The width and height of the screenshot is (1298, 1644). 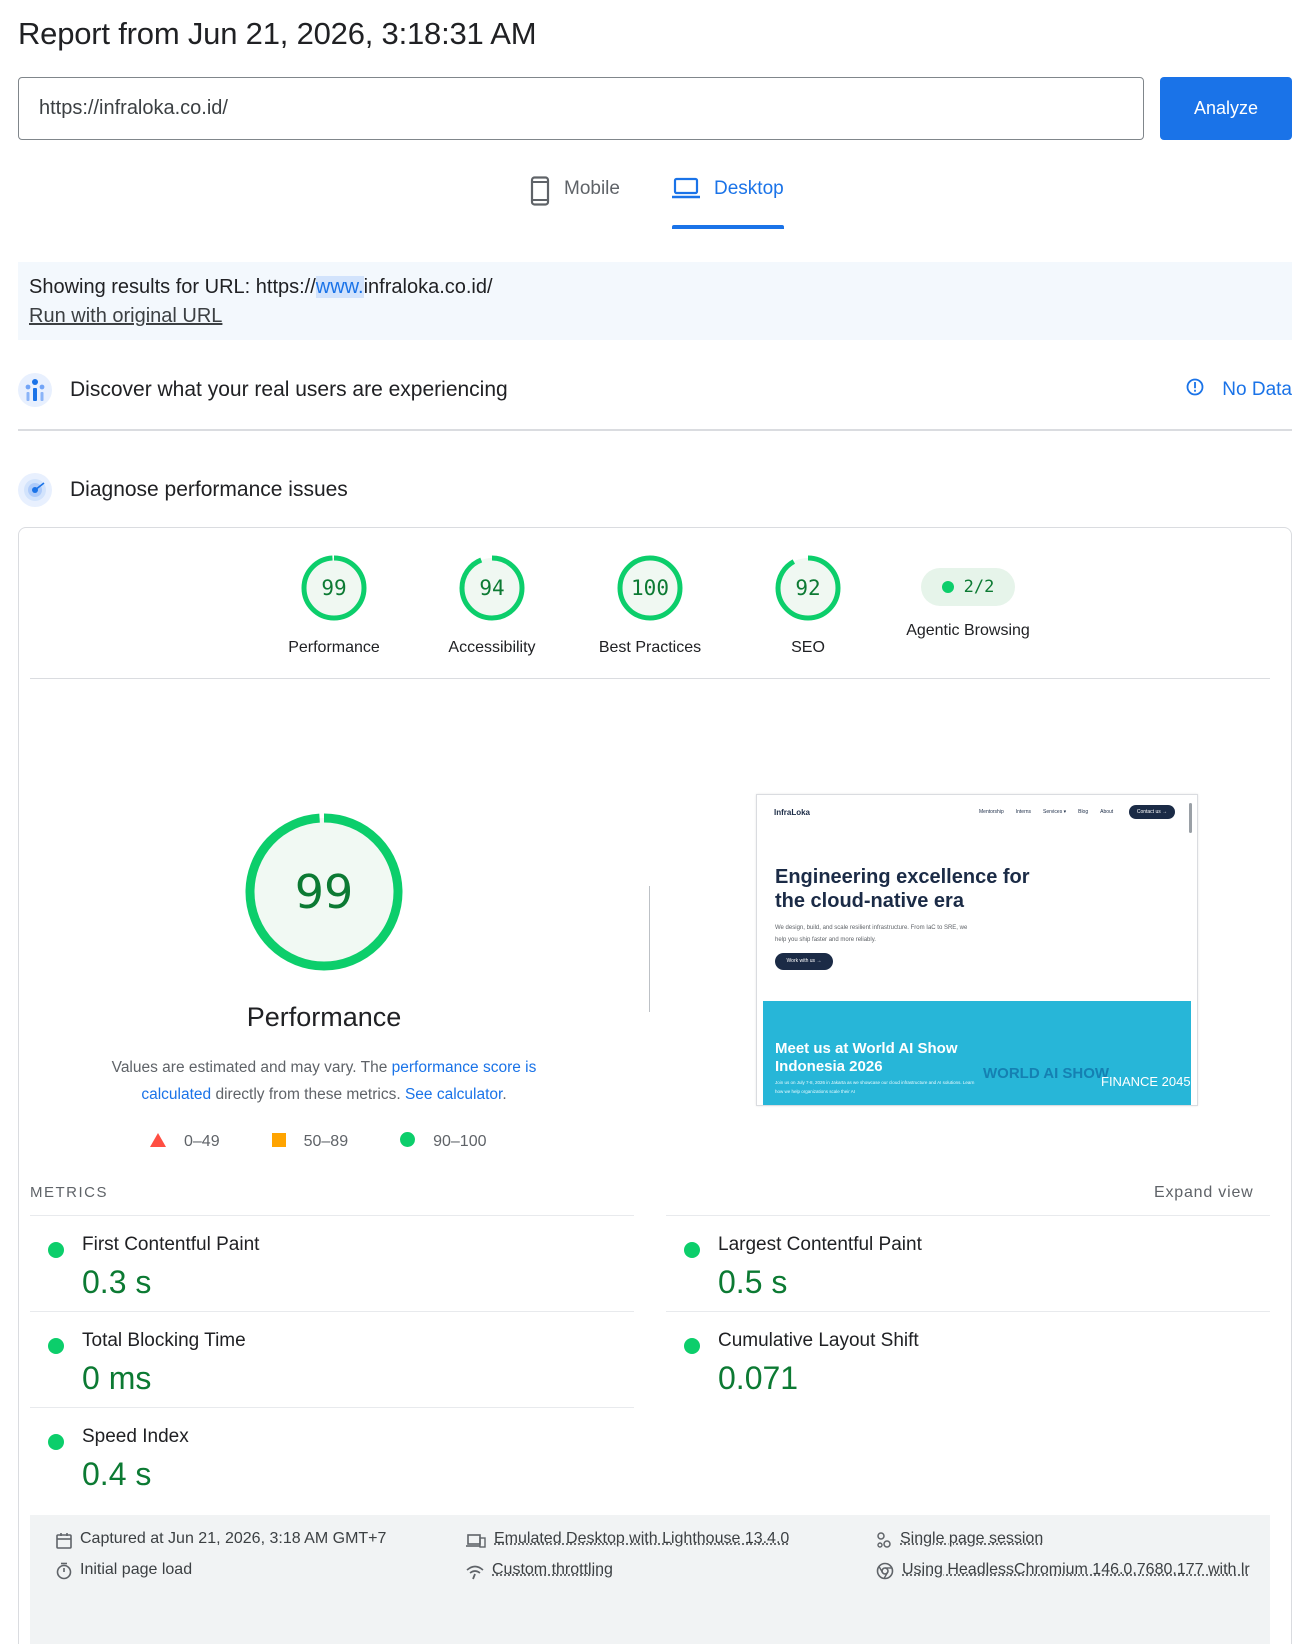 What do you see at coordinates (233, 1538) in the screenshot?
I see `runtime-captured-text: Captured at Jun 21, 2026, 3:18 AM GMT+7` at bounding box center [233, 1538].